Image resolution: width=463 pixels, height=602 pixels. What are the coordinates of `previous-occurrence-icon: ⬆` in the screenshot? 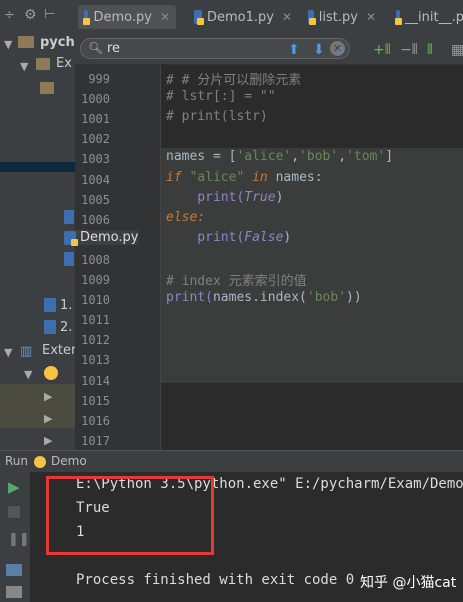 It's located at (294, 50).